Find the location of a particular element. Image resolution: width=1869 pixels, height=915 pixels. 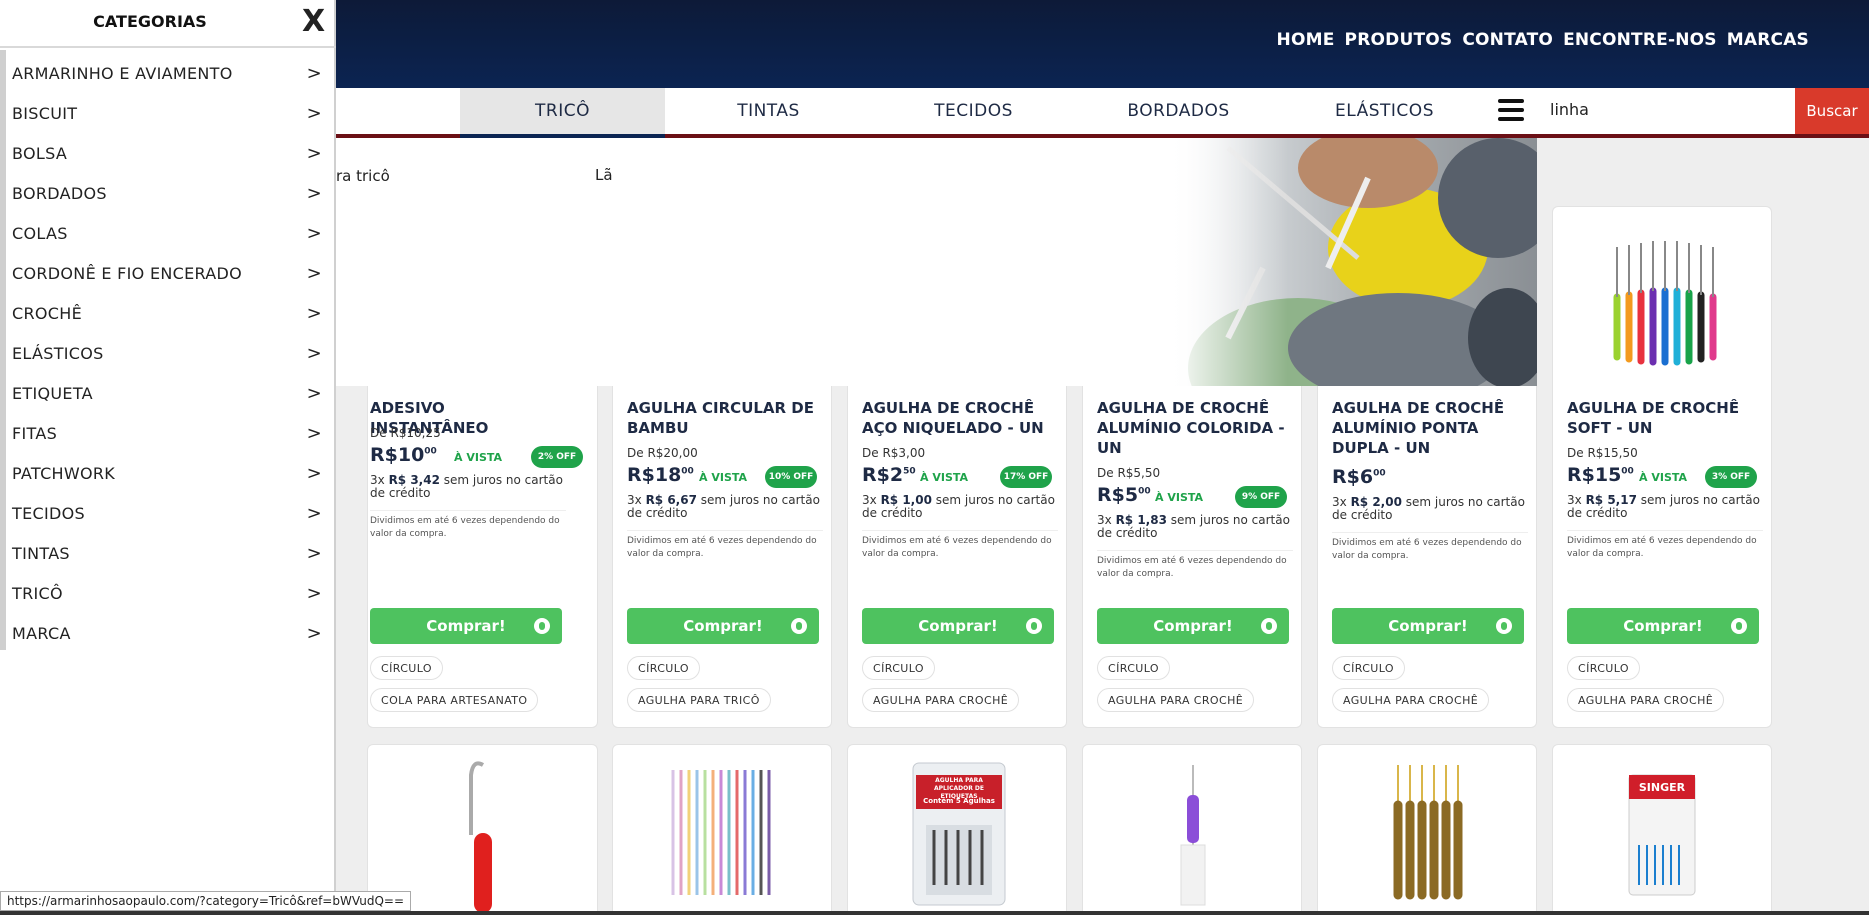

product-card-row2-6: SINGER is located at coordinates (1662, 829).